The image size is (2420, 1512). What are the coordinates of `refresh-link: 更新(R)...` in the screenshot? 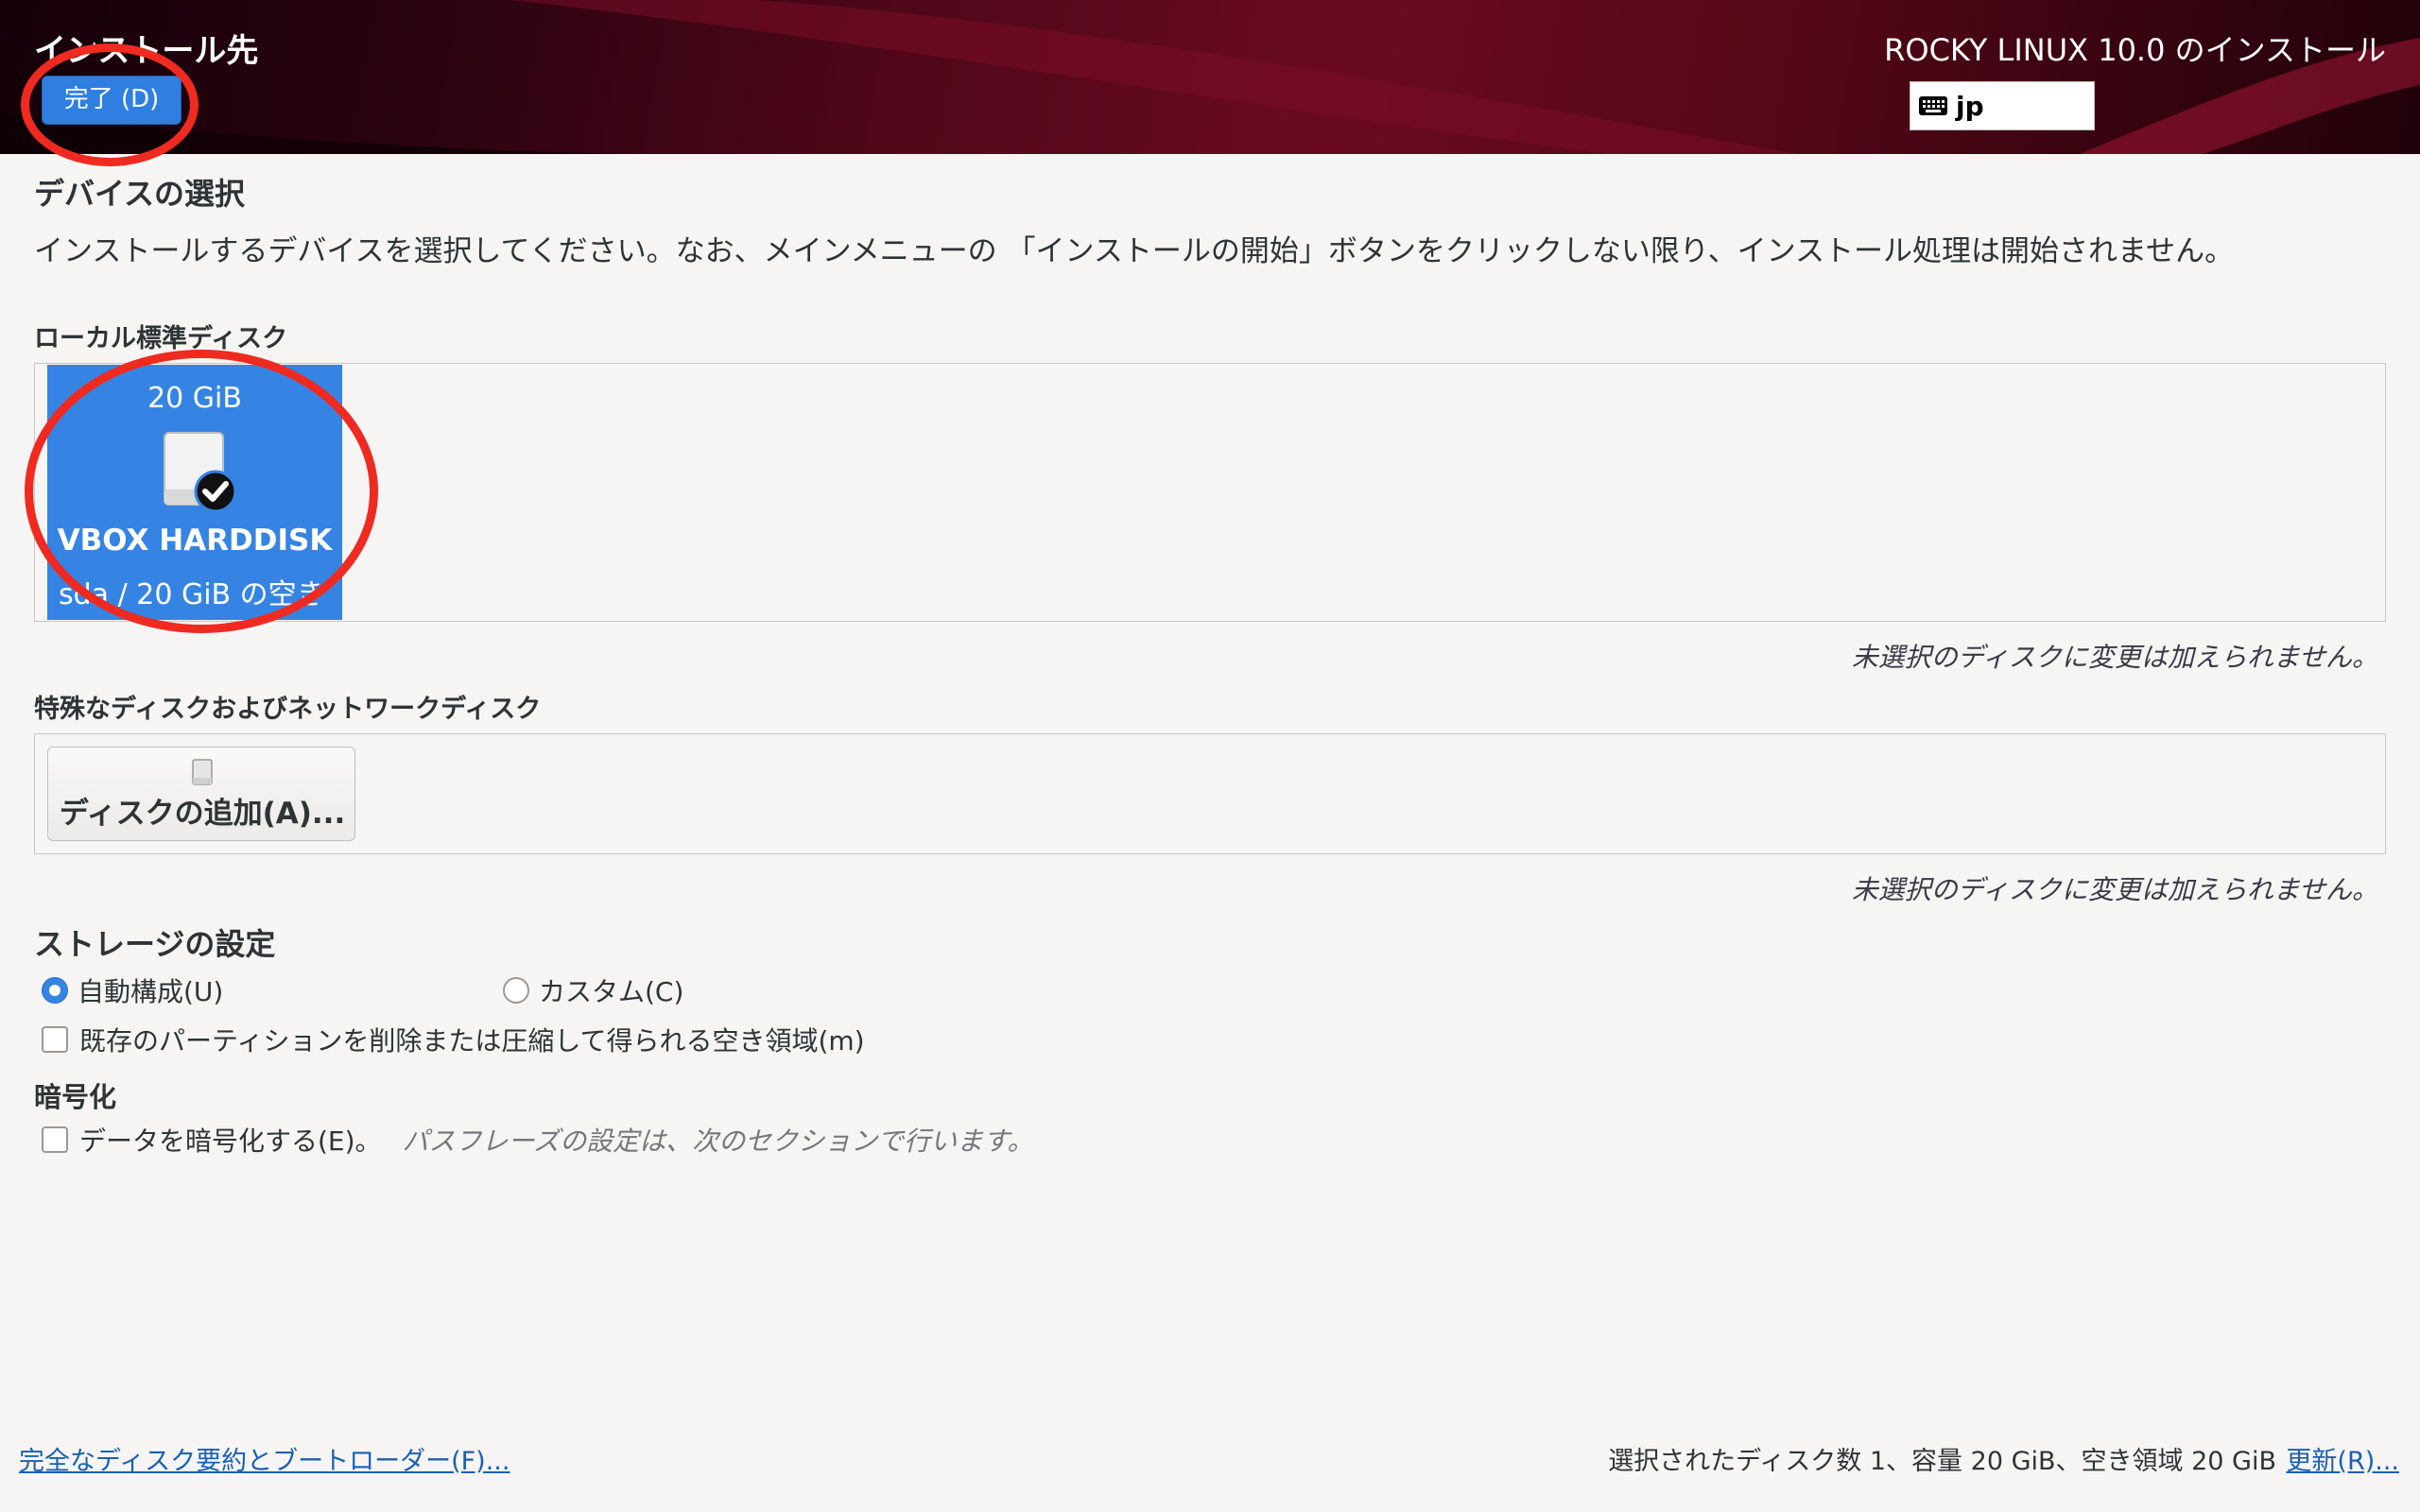 It's located at (2342, 1458).